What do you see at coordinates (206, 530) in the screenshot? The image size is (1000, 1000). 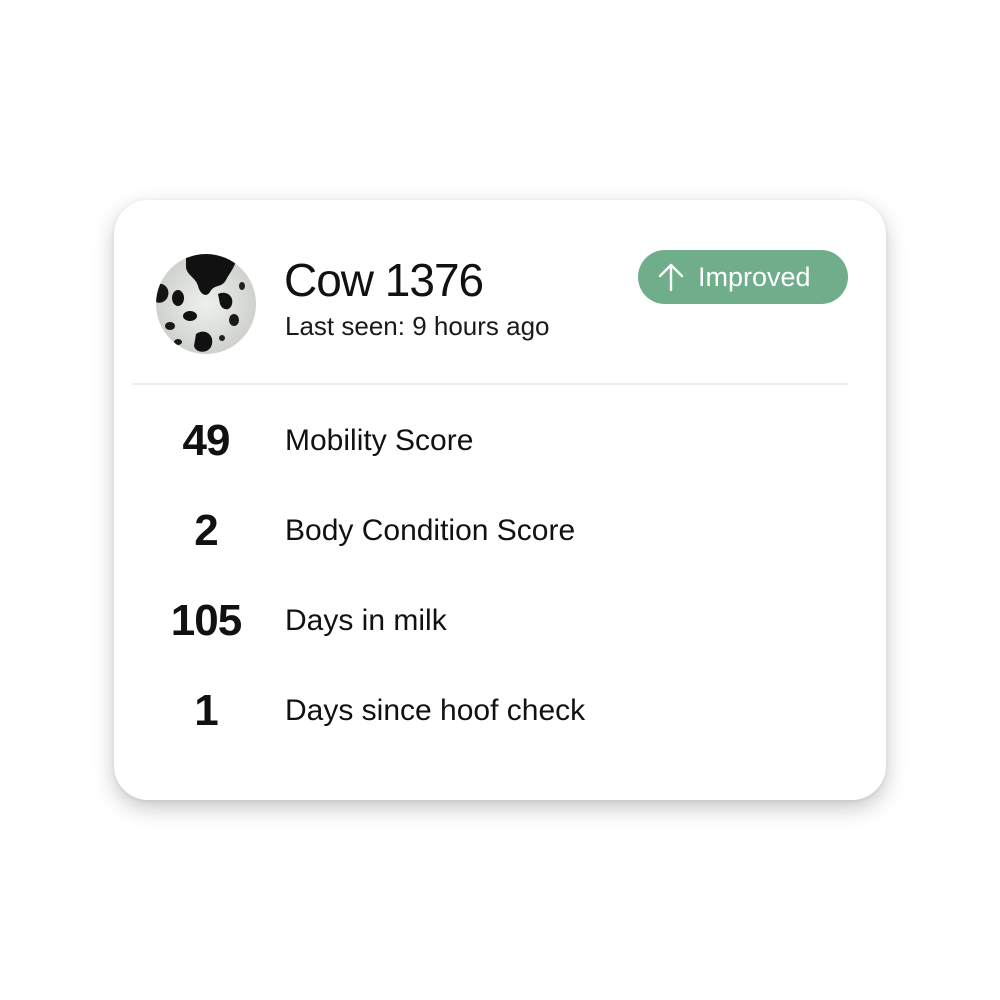 I see `stat-value: 2` at bounding box center [206, 530].